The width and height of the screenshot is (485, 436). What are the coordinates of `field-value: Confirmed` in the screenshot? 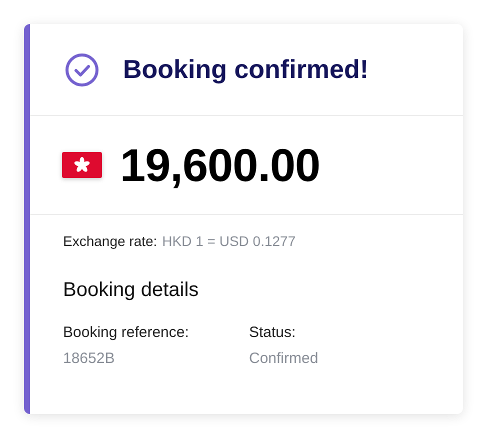 It's located at (284, 358).